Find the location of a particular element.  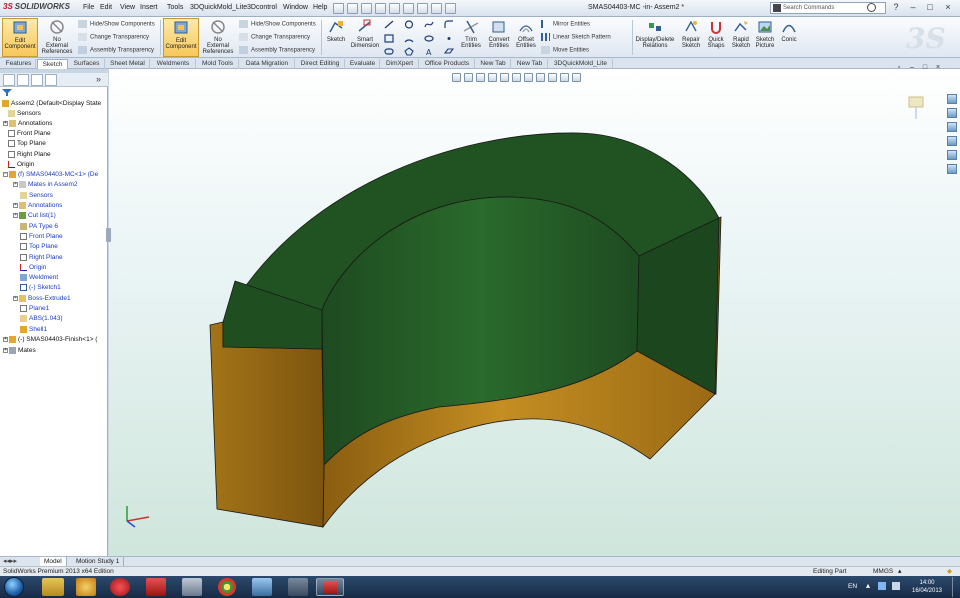

move-entities-button: Move Entities is located at coordinates (565, 50).